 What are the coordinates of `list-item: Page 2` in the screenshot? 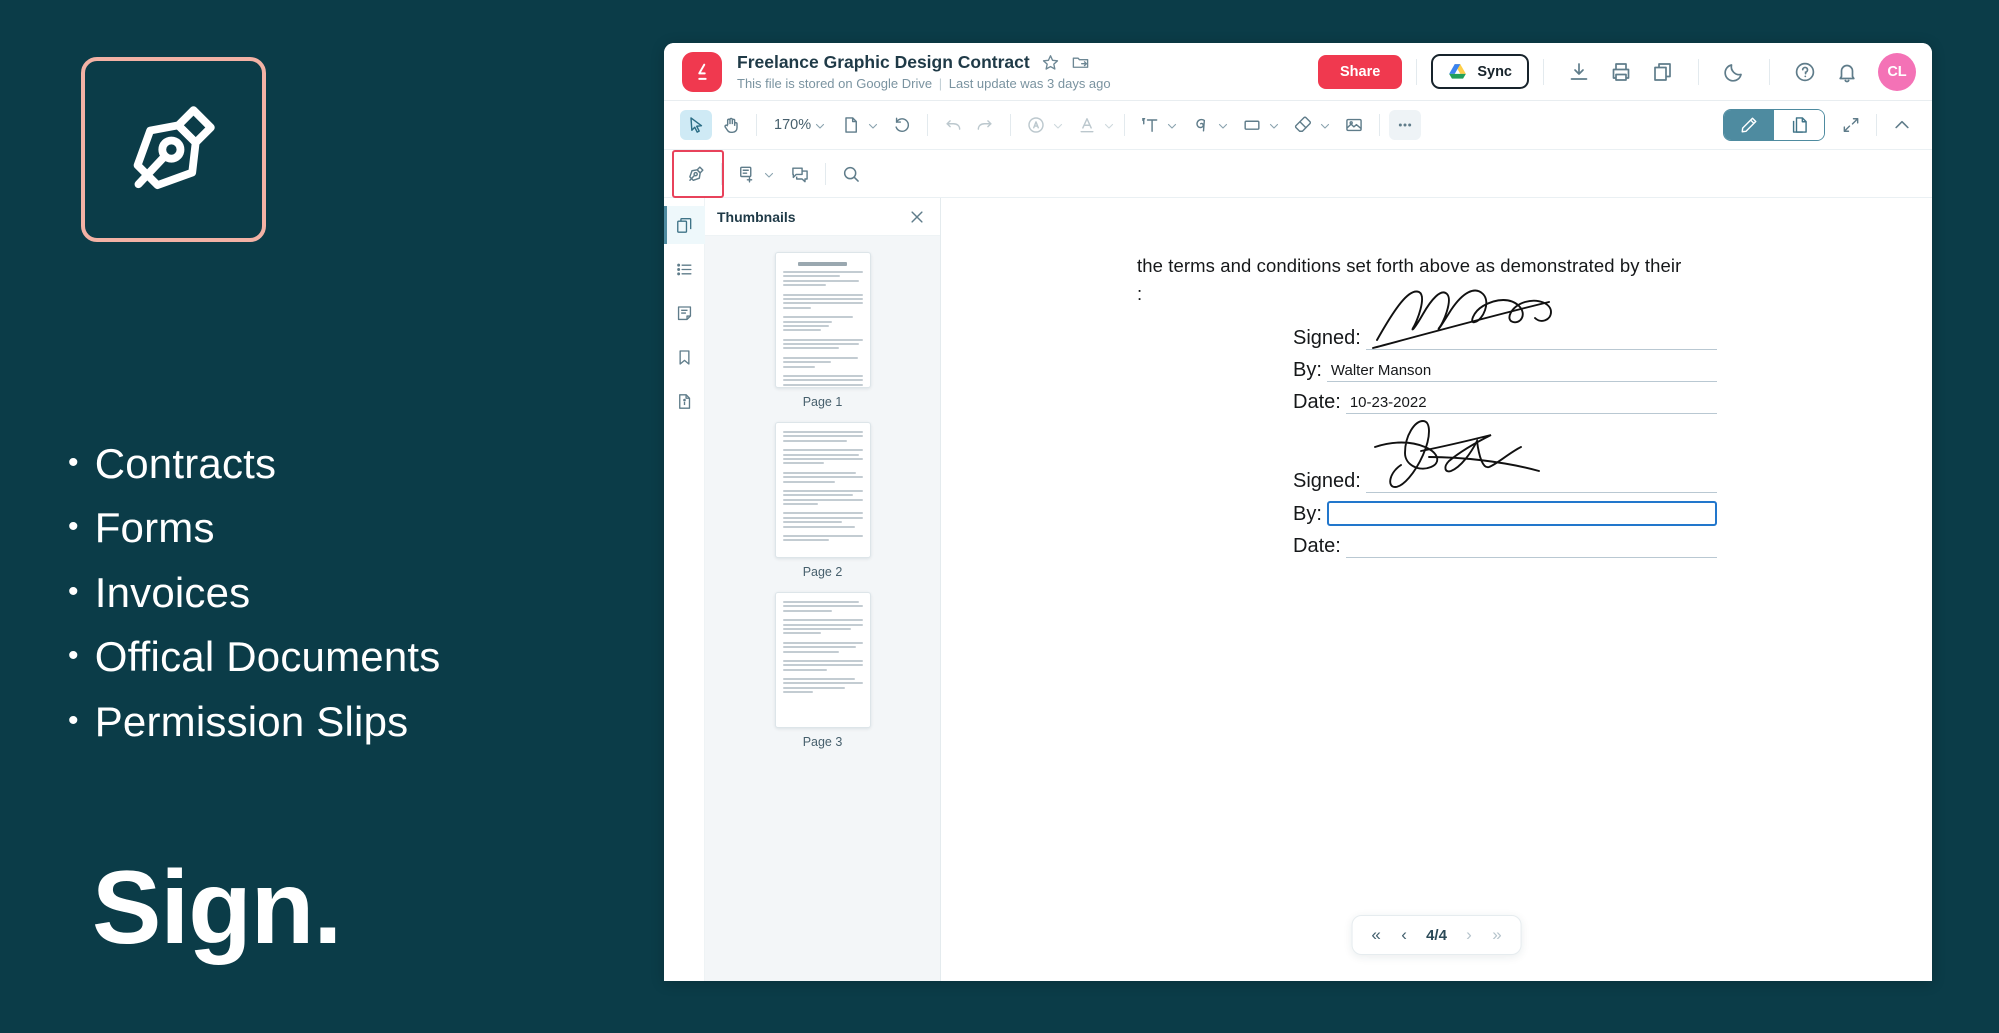 It's located at (822, 500).